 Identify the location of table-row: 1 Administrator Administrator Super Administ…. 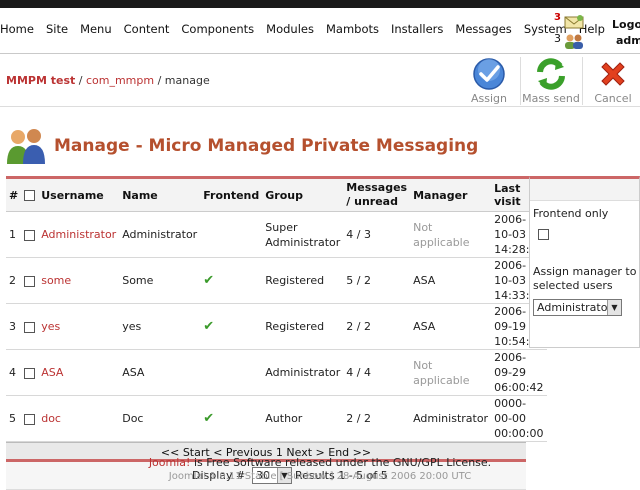
(276, 234).